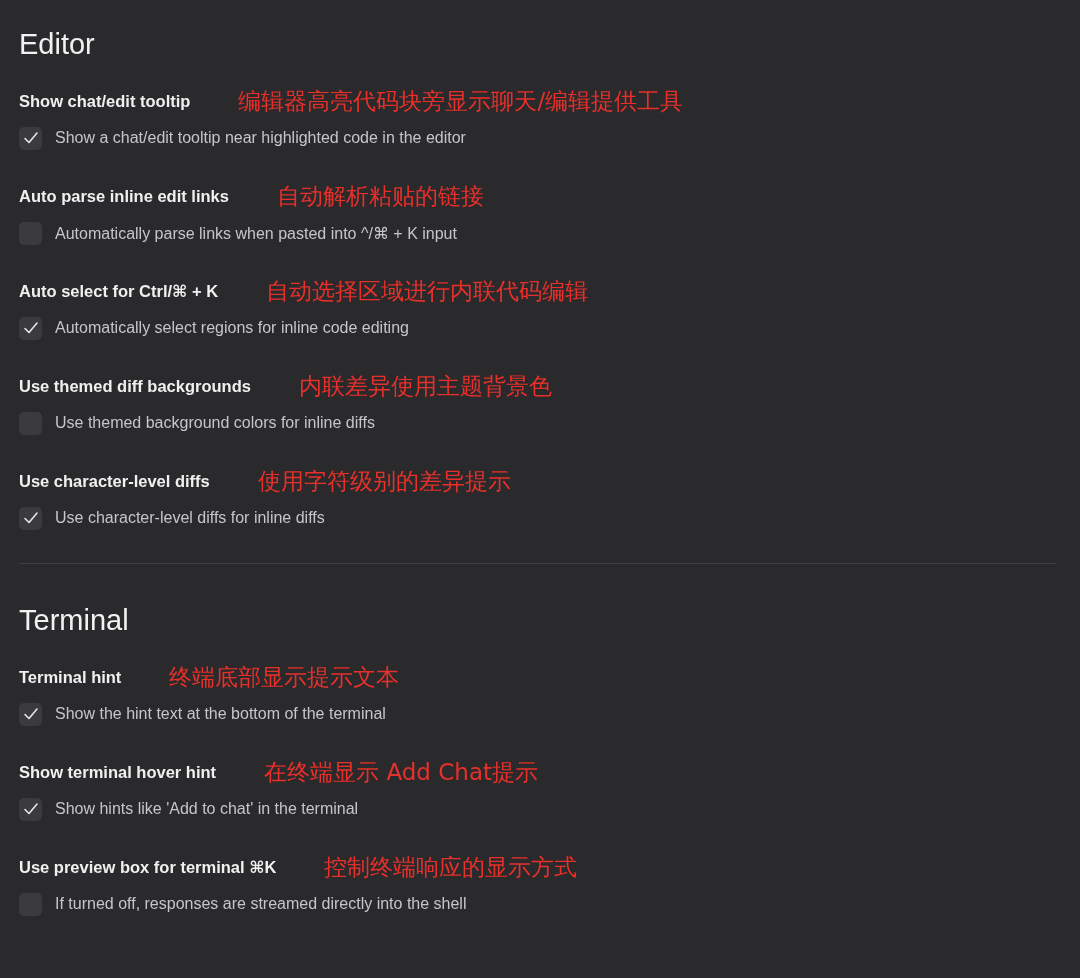 The image size is (1080, 978). Describe the element at coordinates (148, 867) in the screenshot. I see `setting-label: Use preview box for terminal ⌘K` at that location.